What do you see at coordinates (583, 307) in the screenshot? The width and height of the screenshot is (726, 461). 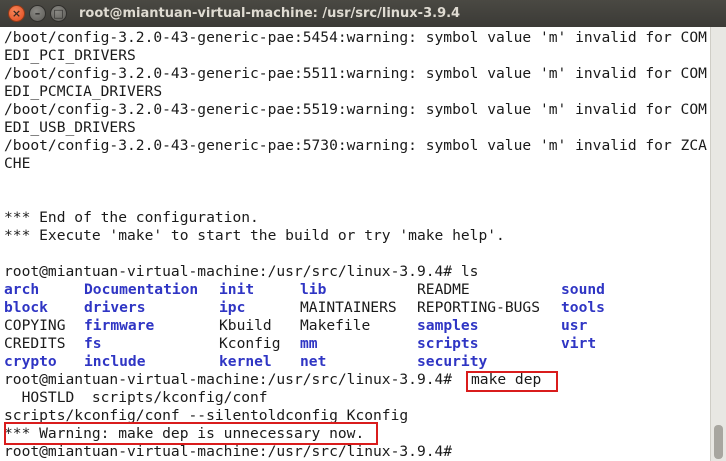 I see `ls-entry: tools` at bounding box center [583, 307].